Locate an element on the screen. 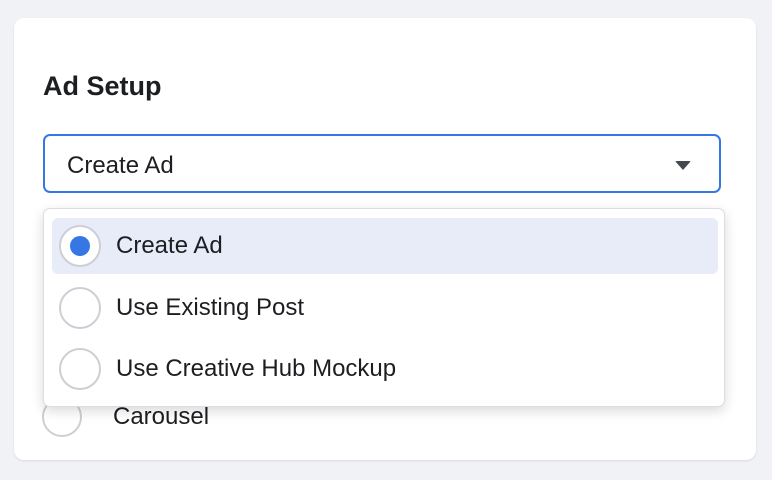  ad-setup-select: Create Ad is located at coordinates (382, 163).